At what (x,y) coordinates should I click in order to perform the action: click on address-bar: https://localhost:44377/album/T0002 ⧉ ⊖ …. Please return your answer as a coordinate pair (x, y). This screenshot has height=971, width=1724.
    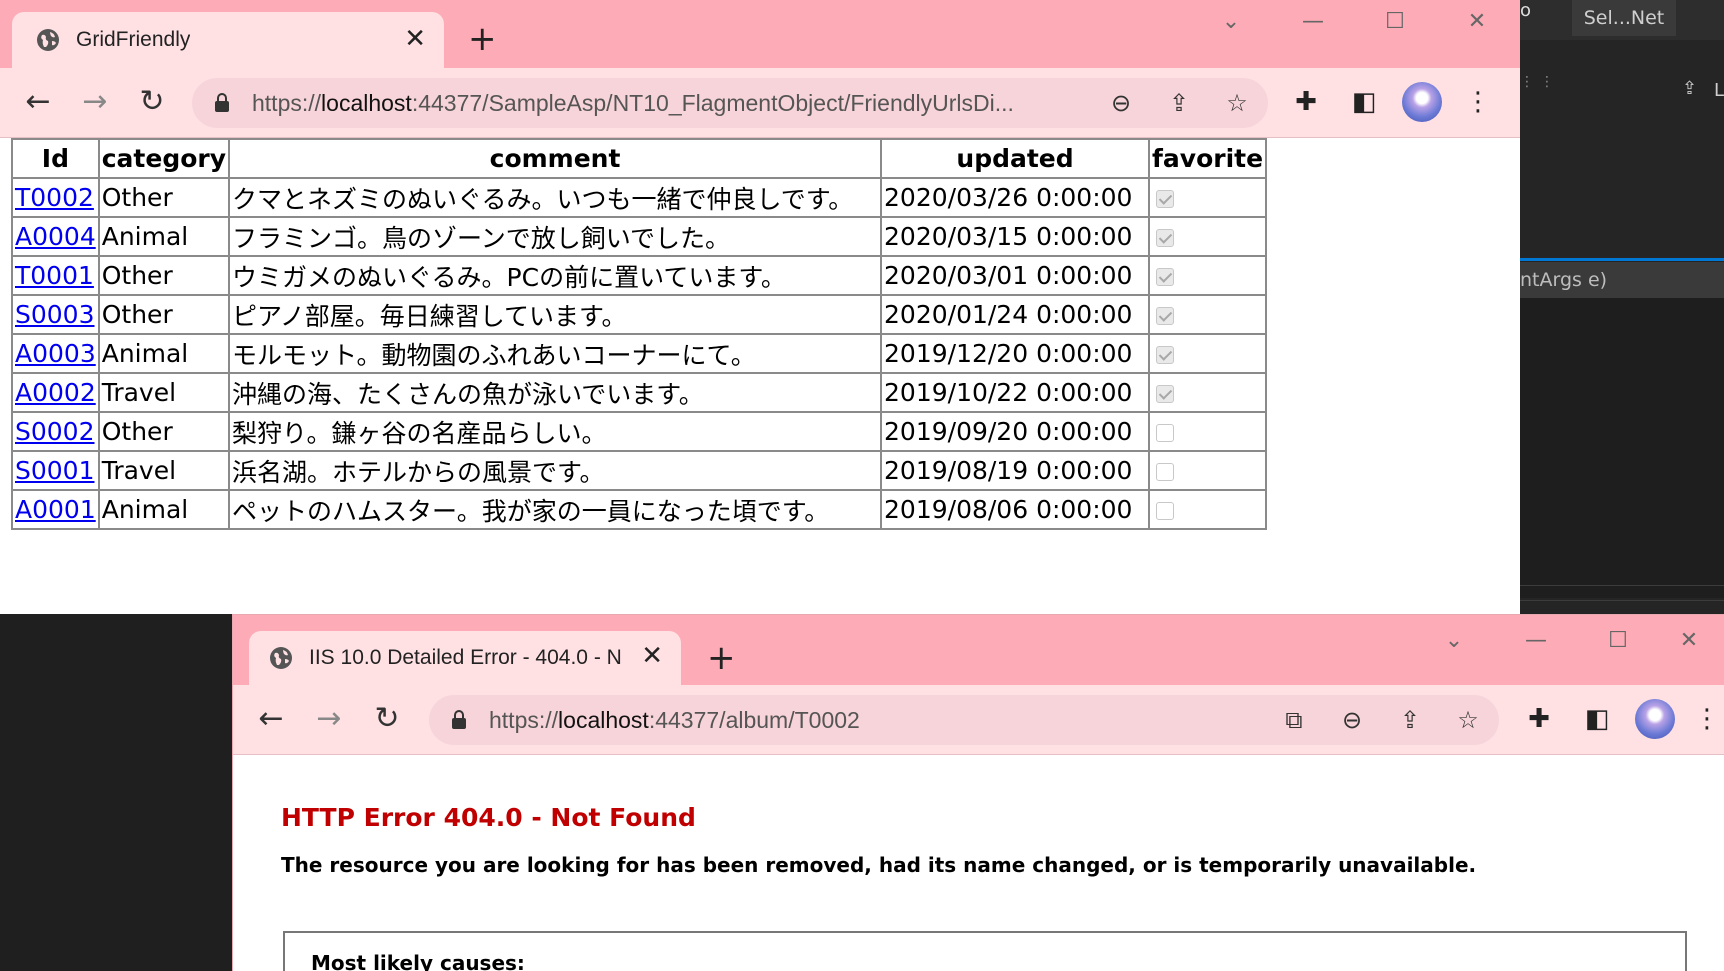
    Looking at the image, I should click on (964, 720).